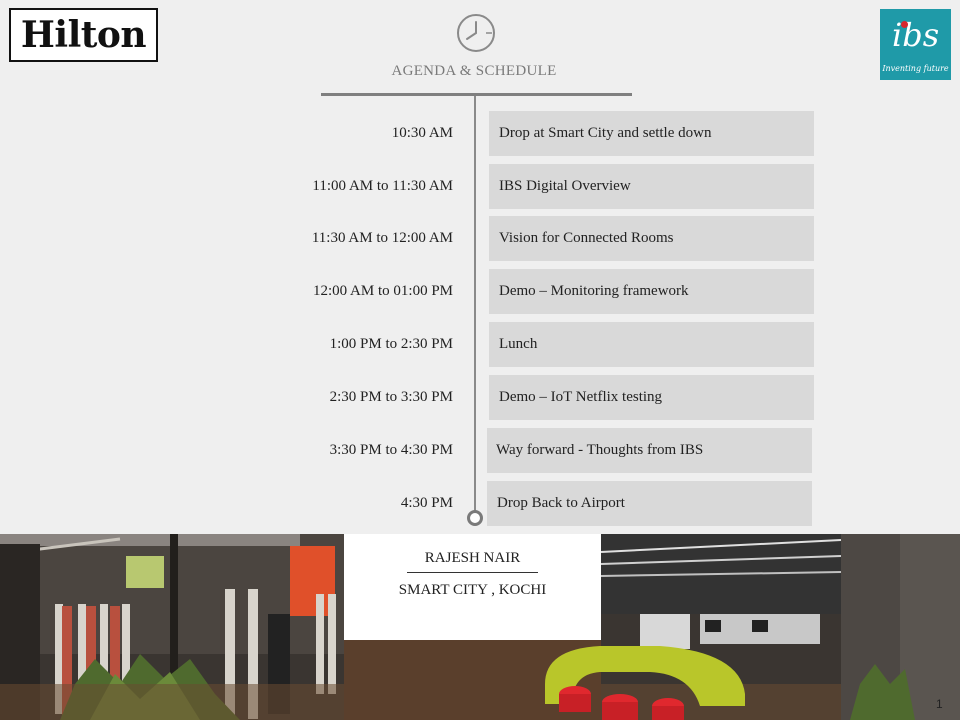 This screenshot has width=960, height=720. I want to click on hilton-logo: Hilton, so click(83, 35).